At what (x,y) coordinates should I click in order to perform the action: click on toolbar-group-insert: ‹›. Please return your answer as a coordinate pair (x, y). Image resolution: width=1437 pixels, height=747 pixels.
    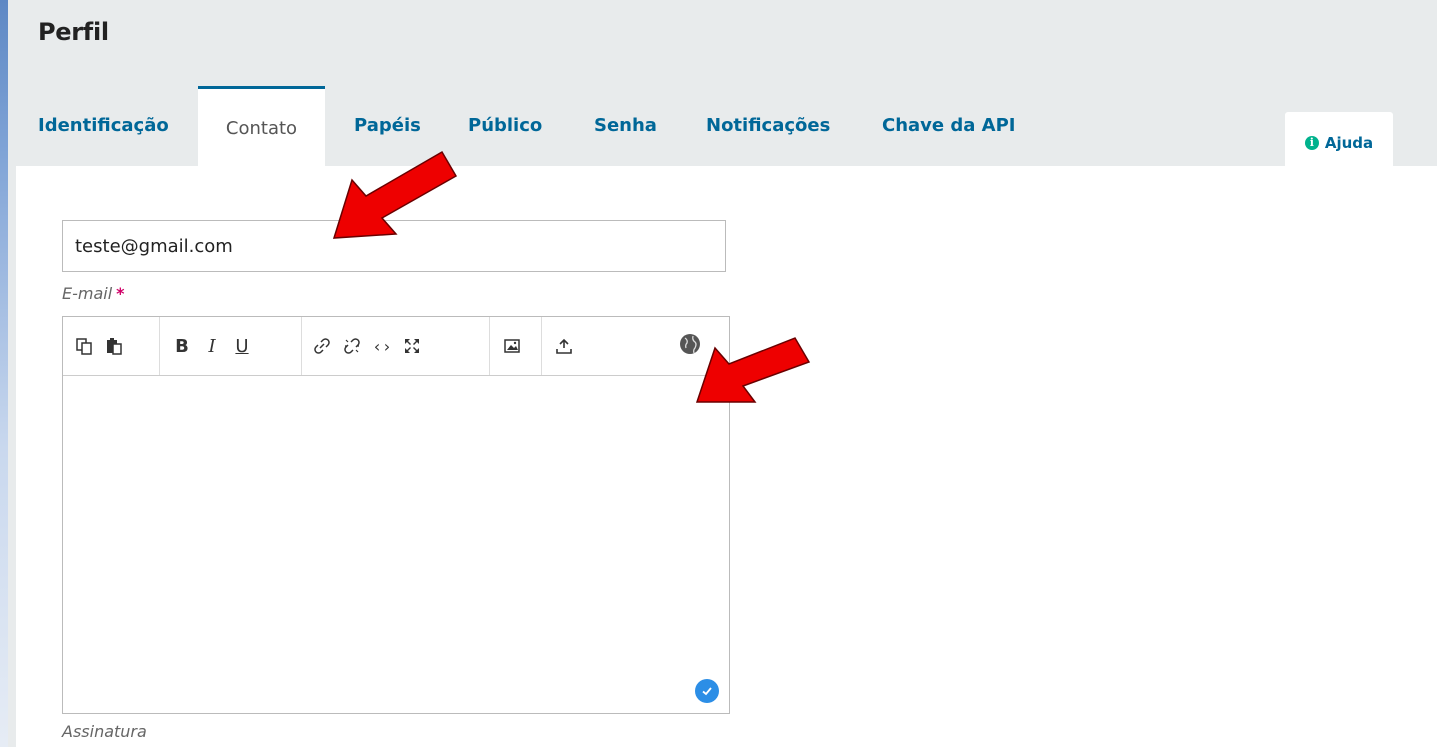
    Looking at the image, I should click on (367, 346).